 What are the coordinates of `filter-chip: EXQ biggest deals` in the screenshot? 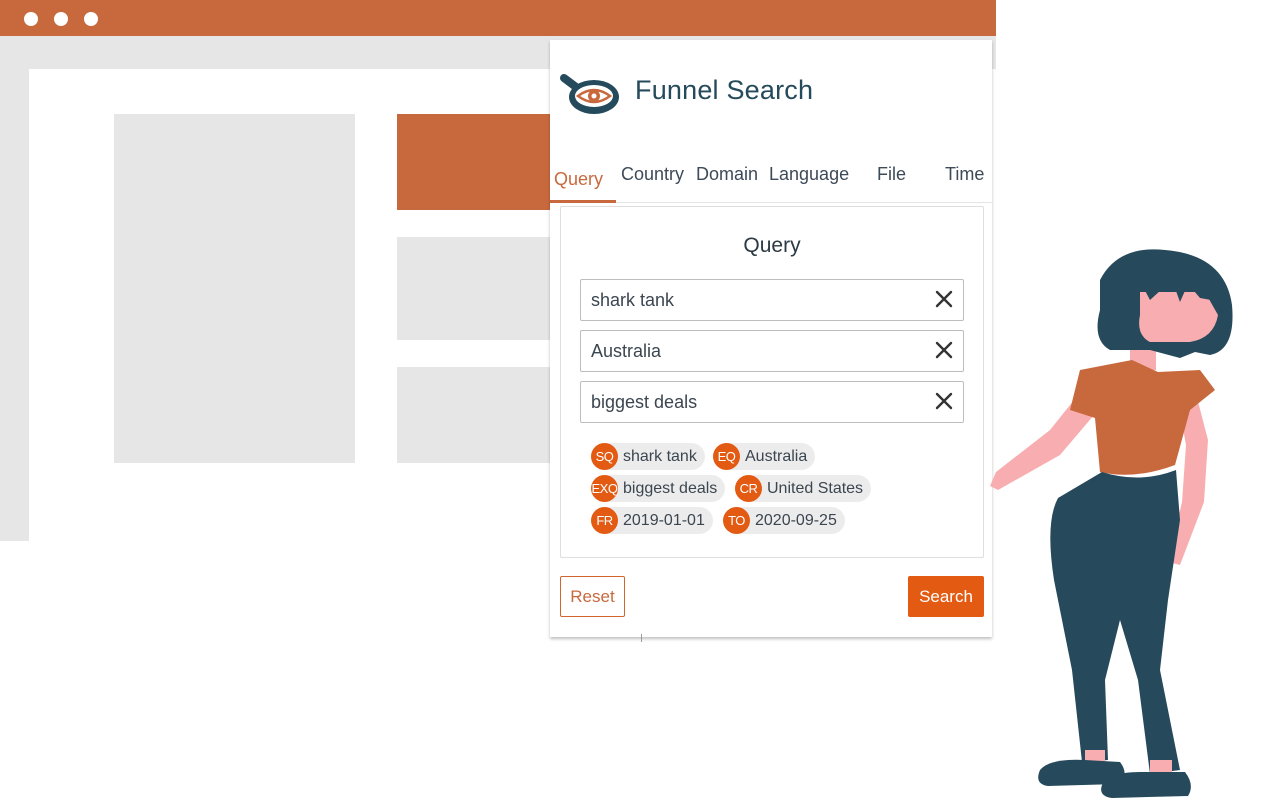 It's located at (658, 488).